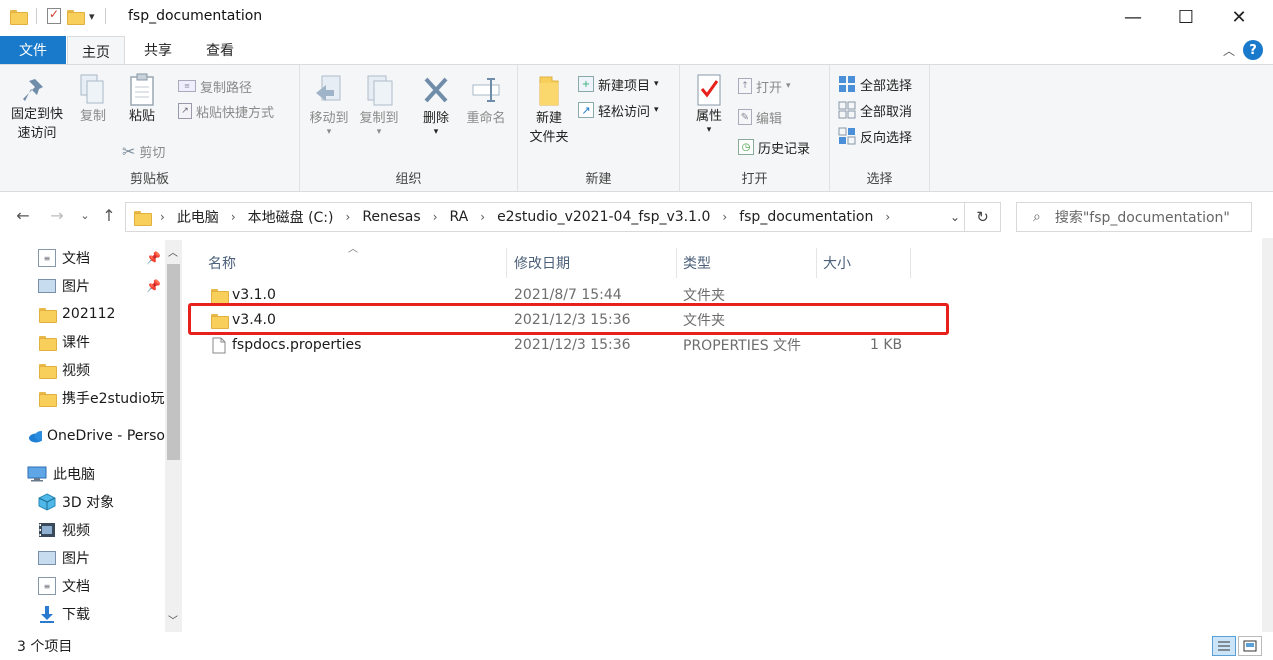  What do you see at coordinates (93, 99) in the screenshot?
I see `copy-button: 复制` at bounding box center [93, 99].